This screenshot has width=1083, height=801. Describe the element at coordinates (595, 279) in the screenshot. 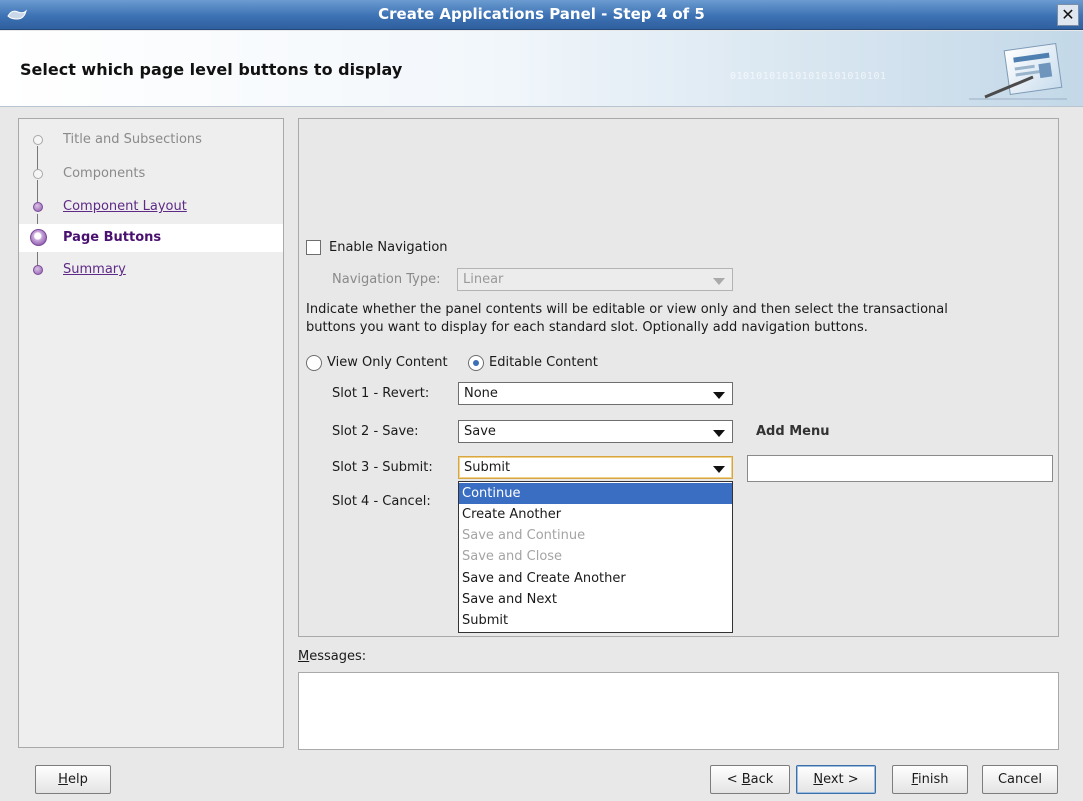

I see `navigation-type-select: Linear` at that location.